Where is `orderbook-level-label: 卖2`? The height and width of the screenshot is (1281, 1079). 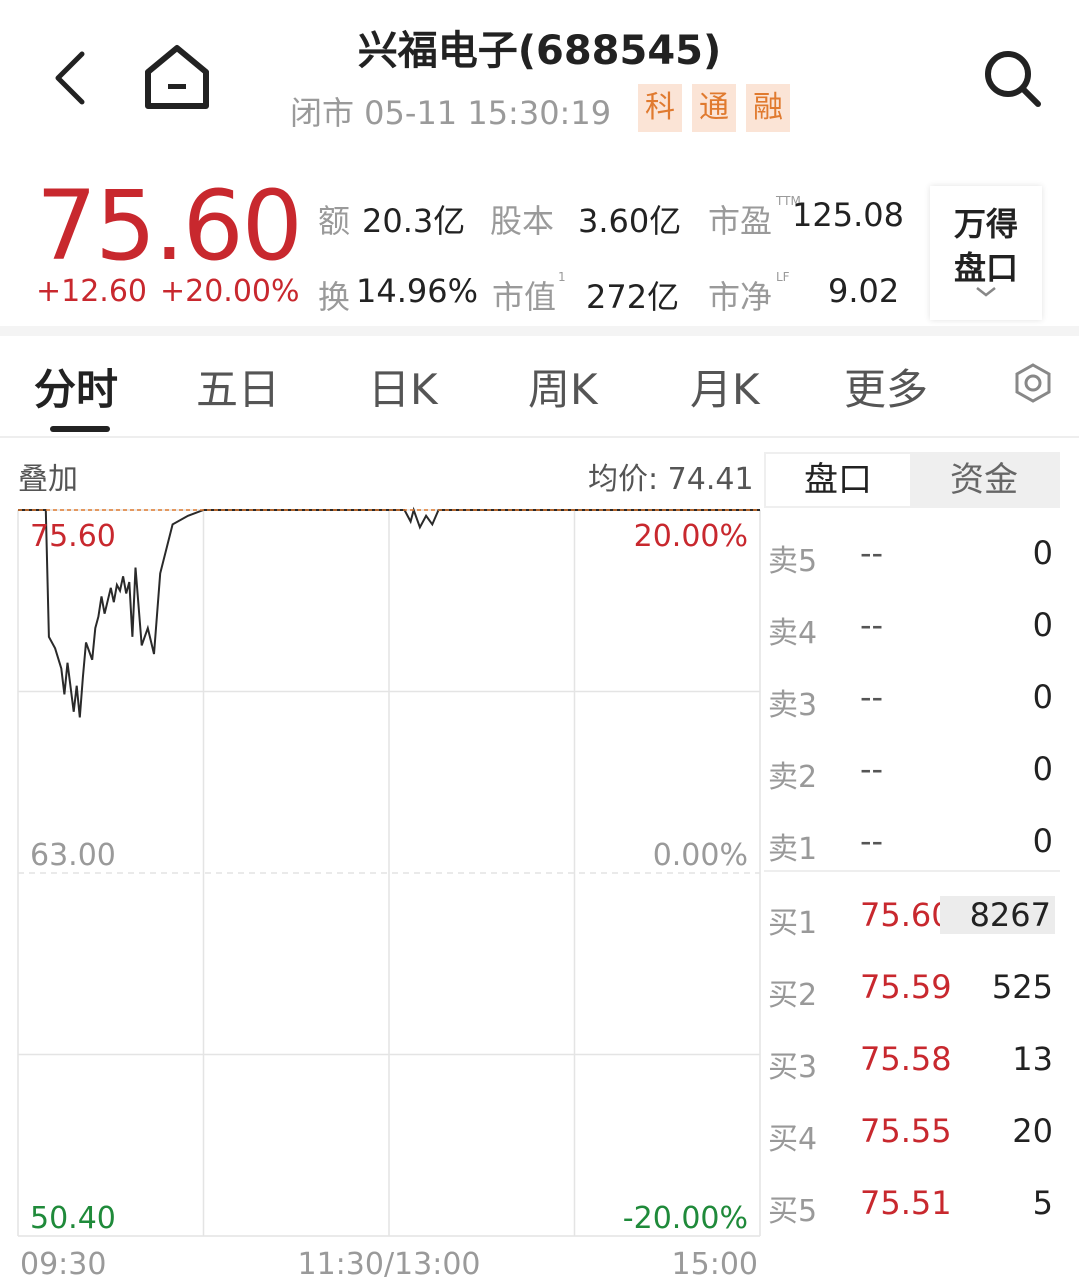
orderbook-level-label: 卖2 is located at coordinates (793, 777).